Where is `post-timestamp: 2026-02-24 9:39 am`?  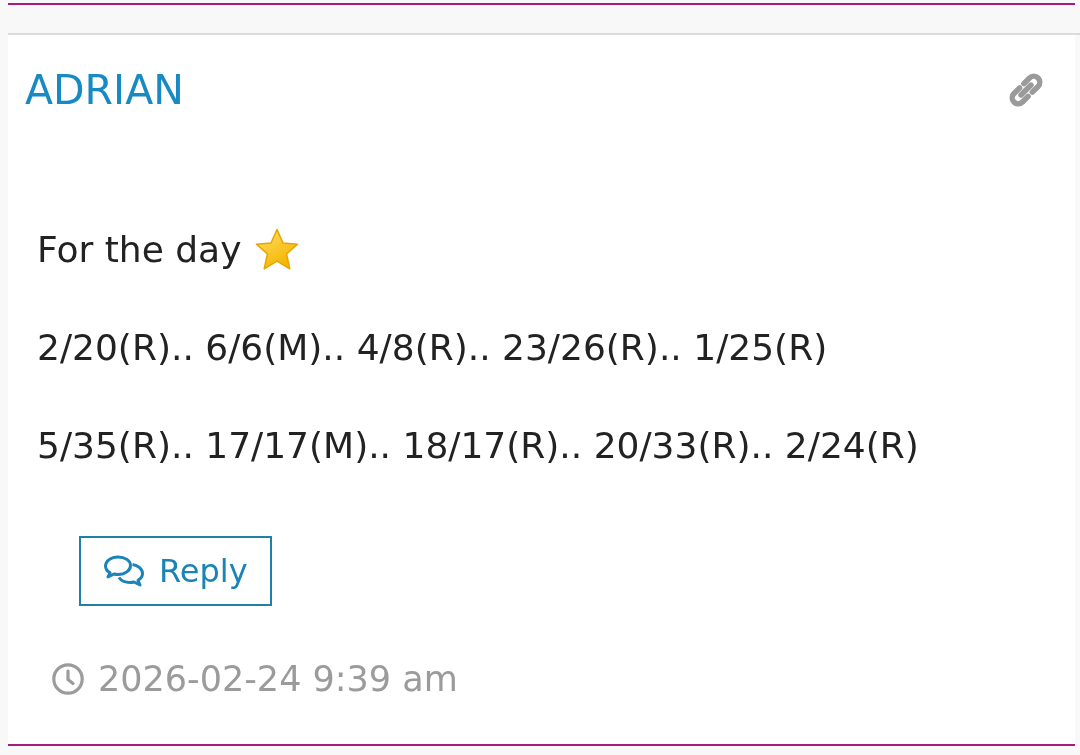 post-timestamp: 2026-02-24 9:39 am is located at coordinates (278, 679).